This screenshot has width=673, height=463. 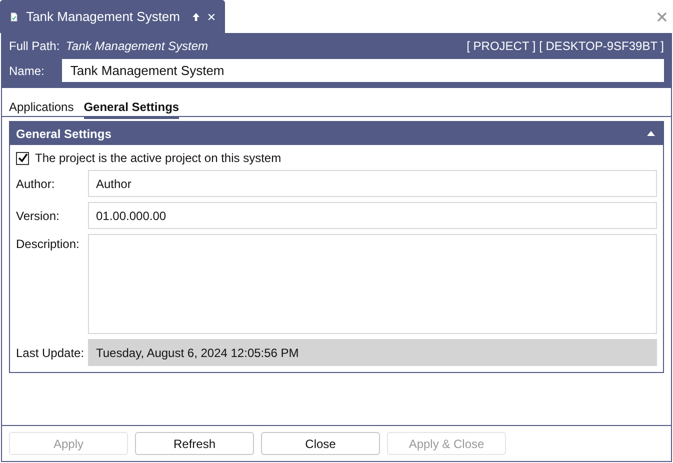 I want to click on field-label: Author:, so click(x=36, y=183).